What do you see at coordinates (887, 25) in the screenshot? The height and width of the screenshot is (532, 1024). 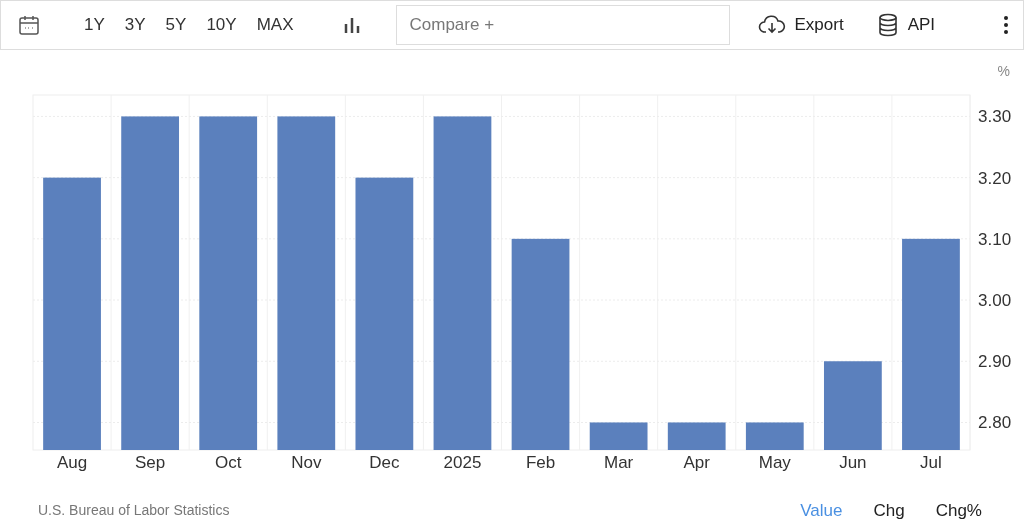 I see `database-icon` at bounding box center [887, 25].